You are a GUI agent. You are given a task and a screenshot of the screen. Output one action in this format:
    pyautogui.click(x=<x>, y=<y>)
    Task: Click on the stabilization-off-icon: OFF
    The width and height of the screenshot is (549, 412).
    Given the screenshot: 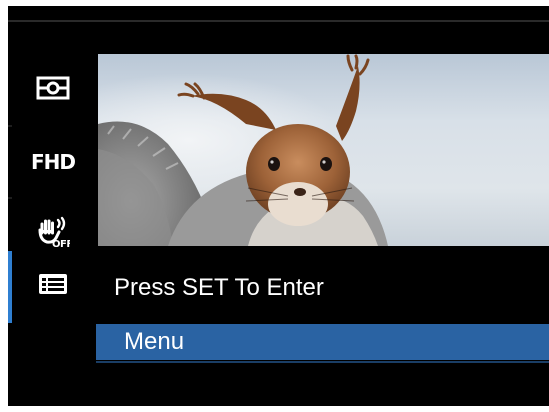 What is the action you would take?
    pyautogui.click(x=54, y=234)
    